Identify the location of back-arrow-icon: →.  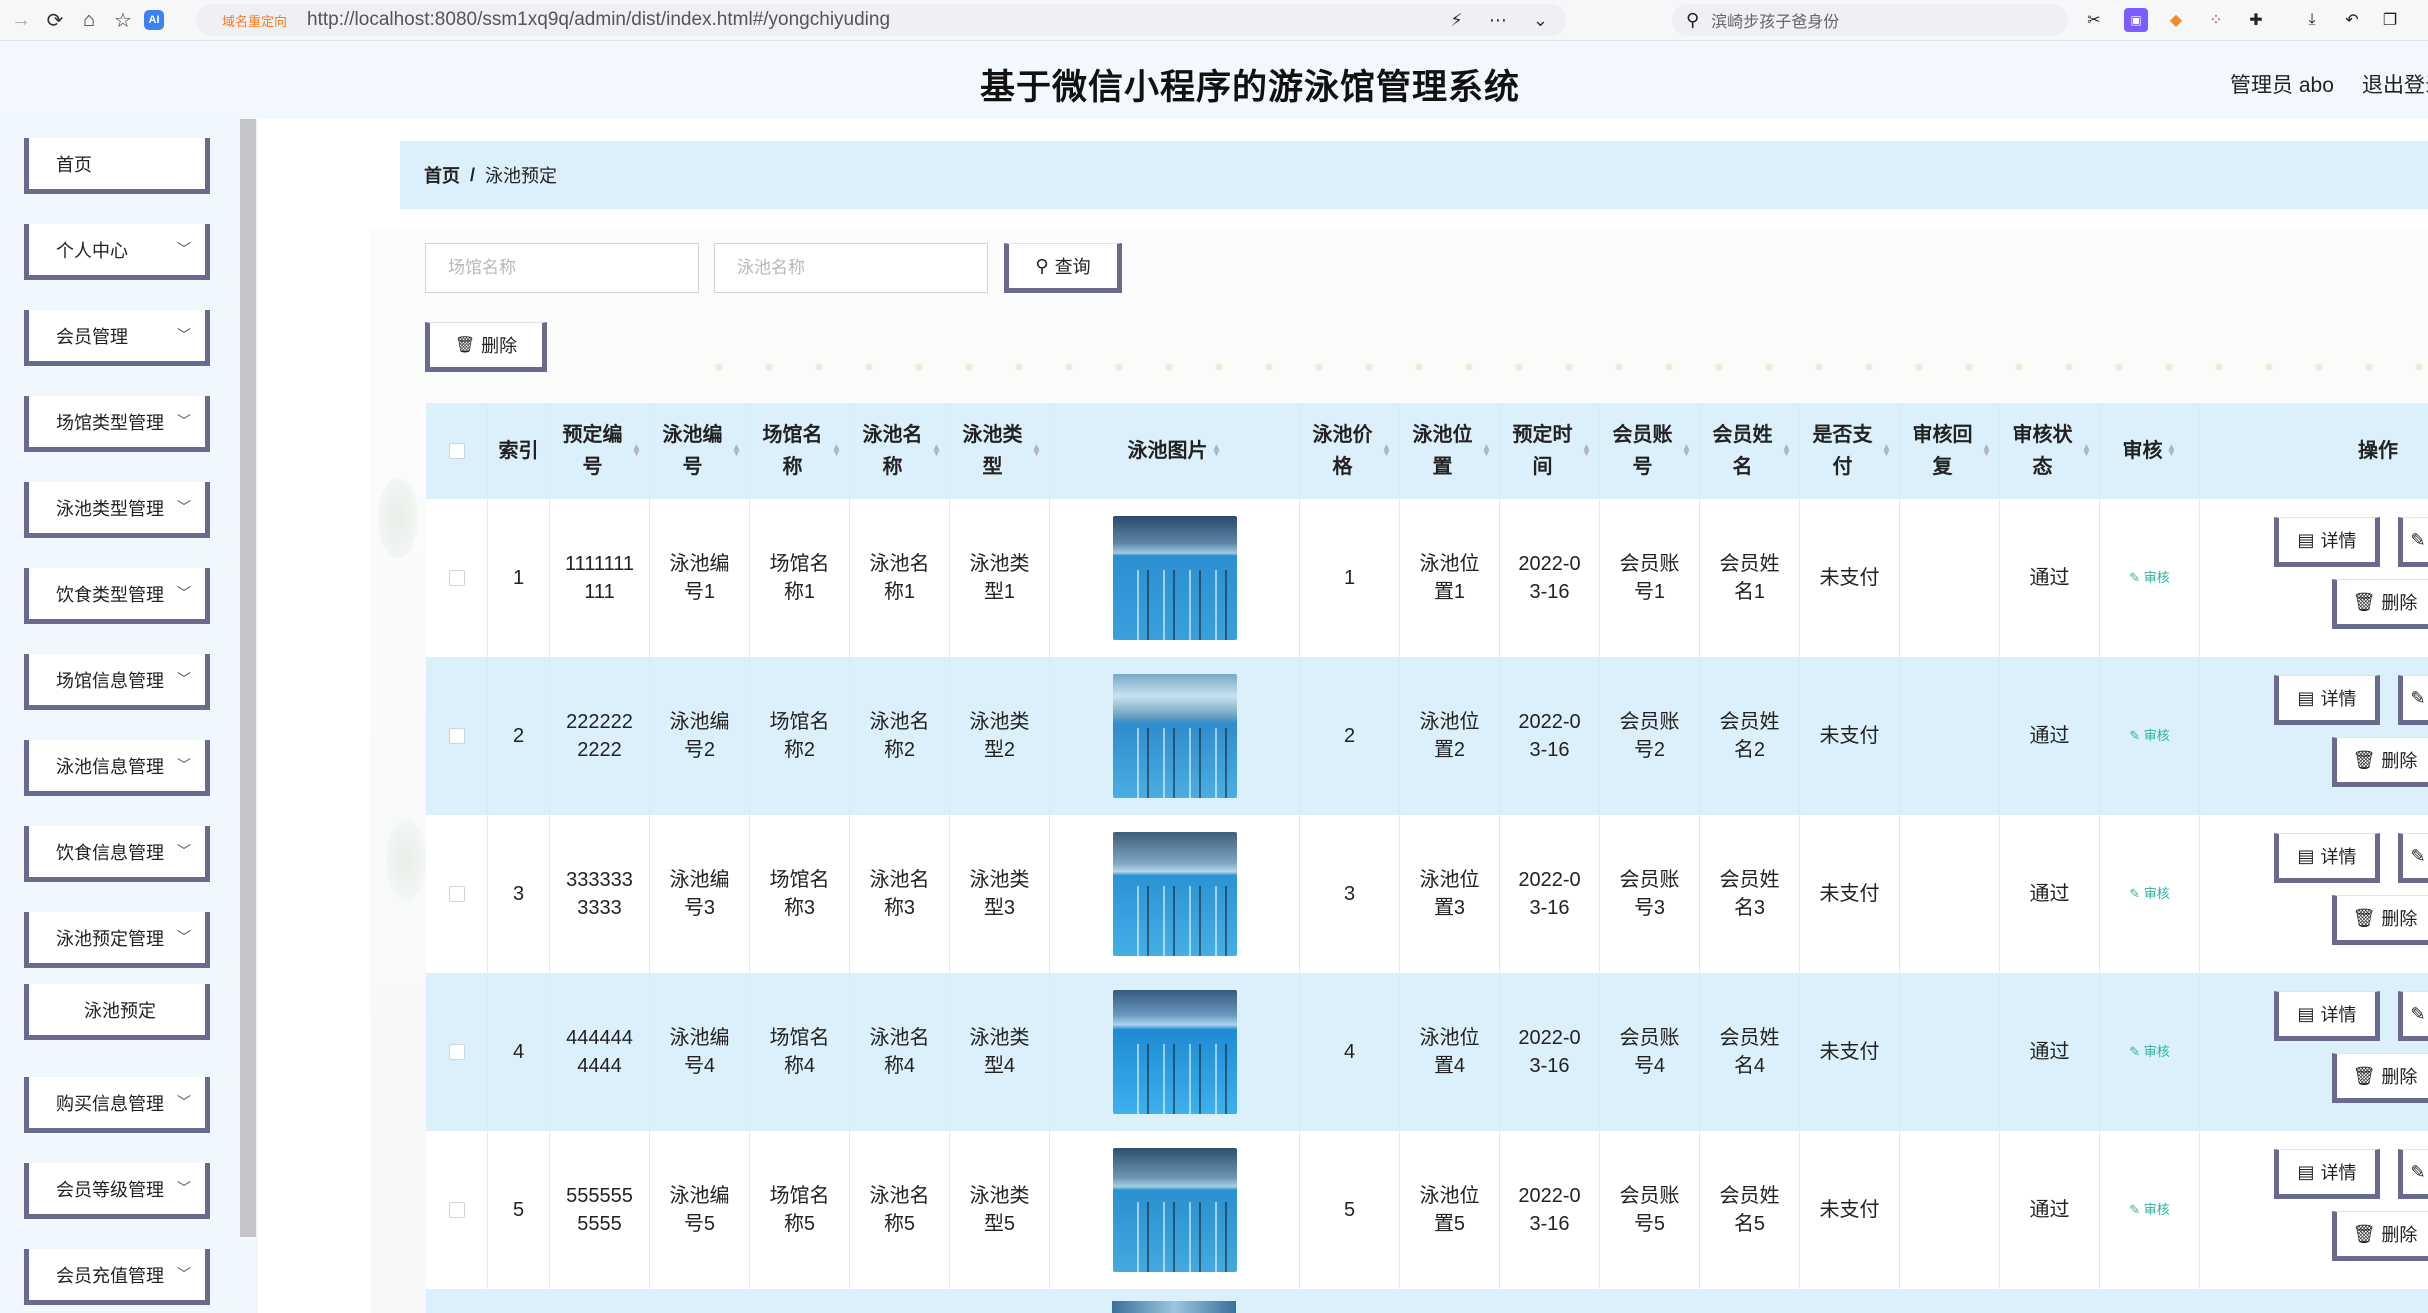
(21, 20).